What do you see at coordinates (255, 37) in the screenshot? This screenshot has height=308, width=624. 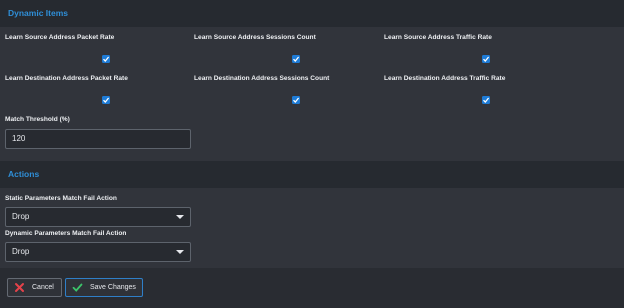 I see `learn-src-sessions-count-label: Learn Source Address Sessions Count` at bounding box center [255, 37].